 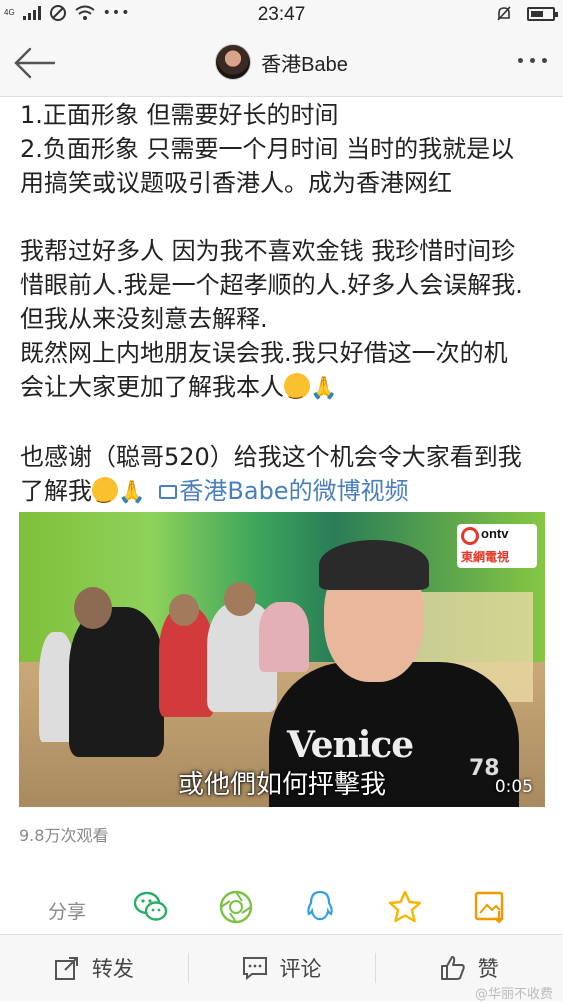 I want to click on repost-label: 转发, so click(x=112, y=969).